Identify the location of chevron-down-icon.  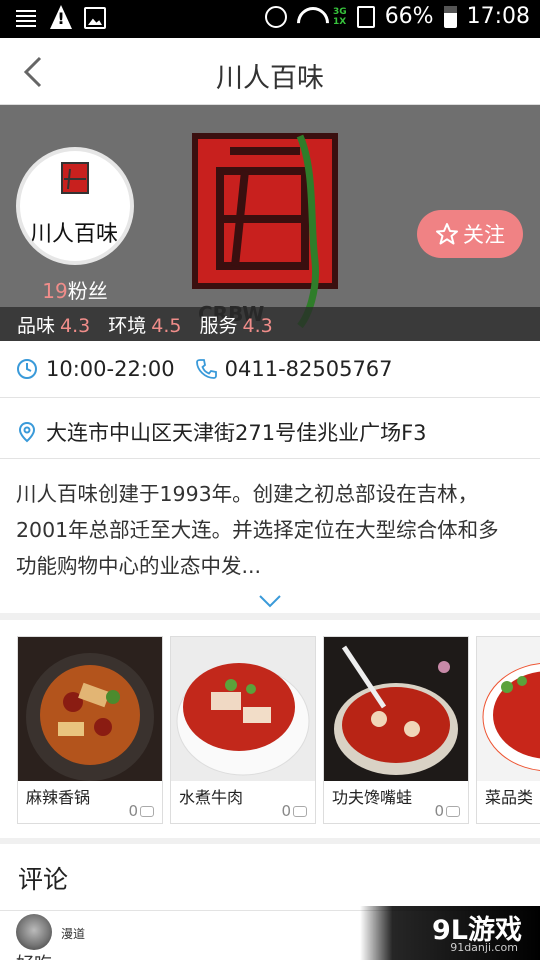
(270, 601).